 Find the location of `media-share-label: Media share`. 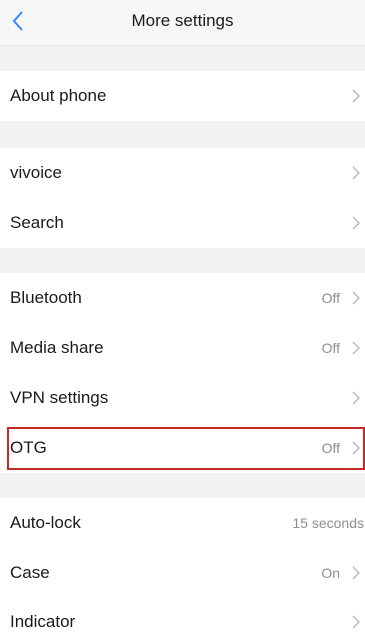

media-share-label: Media share is located at coordinates (57, 347).